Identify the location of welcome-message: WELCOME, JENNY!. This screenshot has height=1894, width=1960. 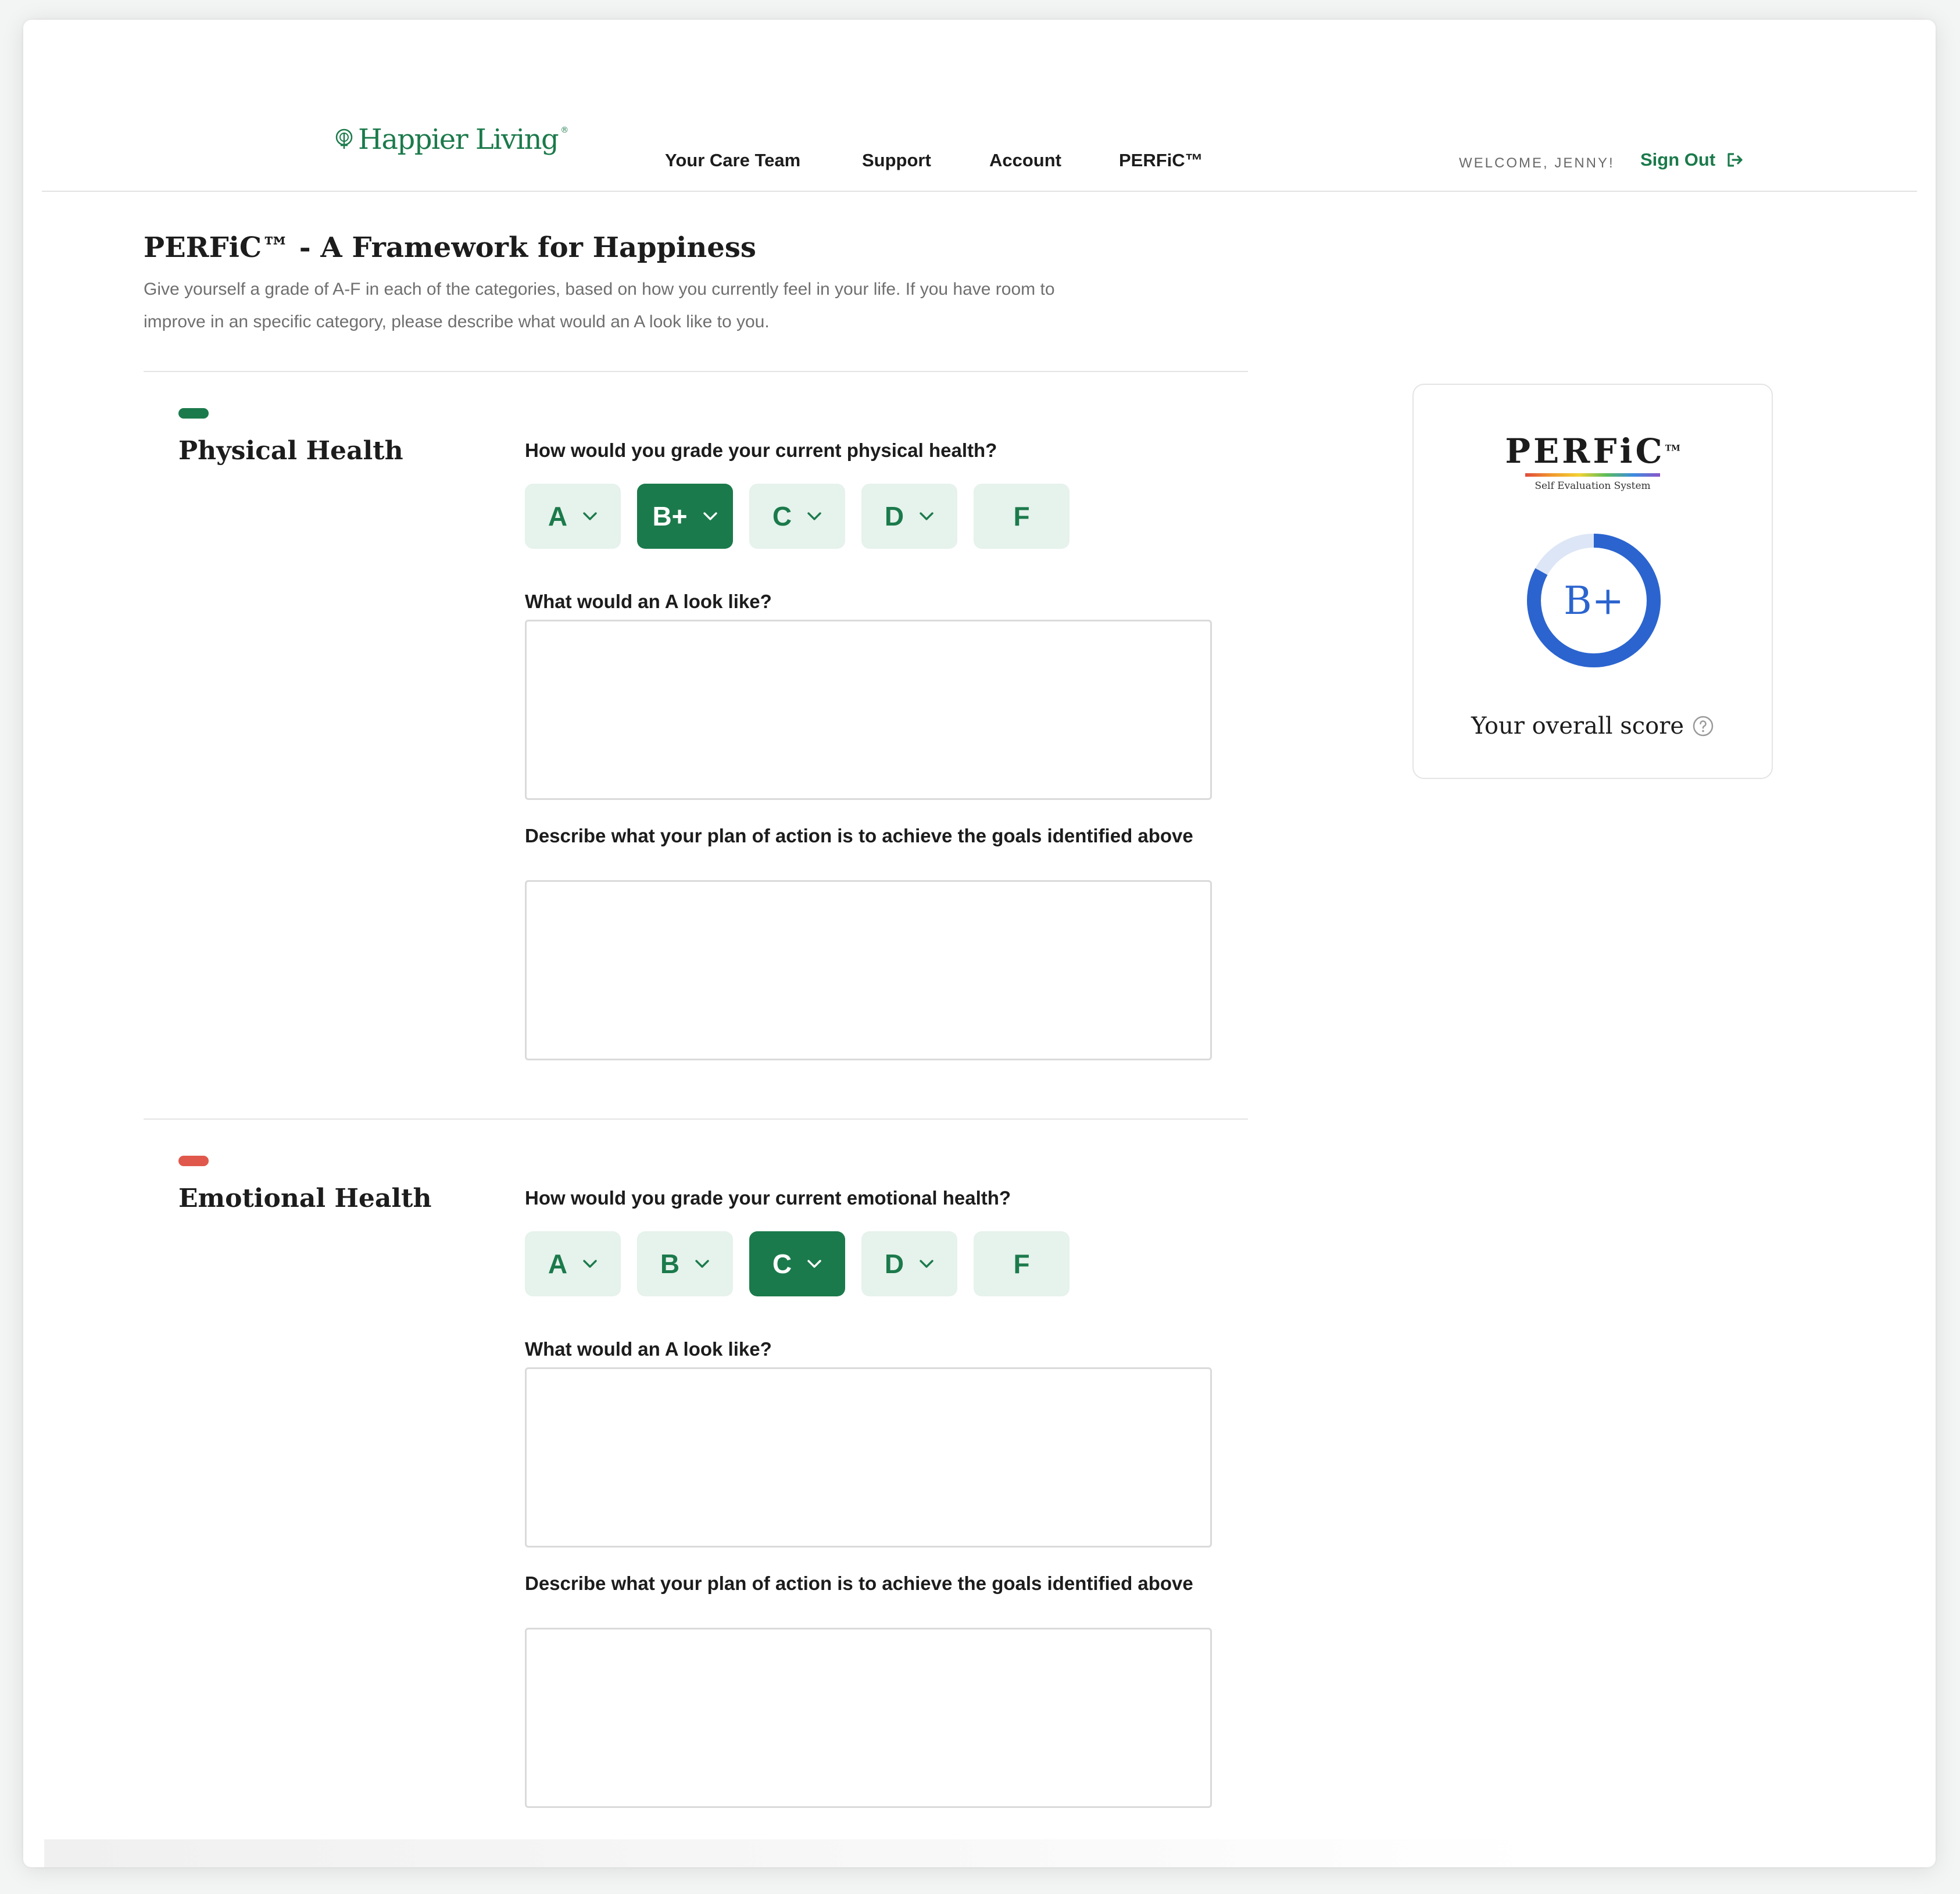
(1537, 163).